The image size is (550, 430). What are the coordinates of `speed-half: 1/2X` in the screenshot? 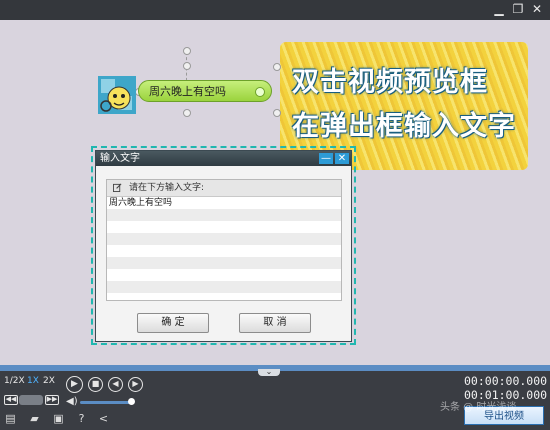 It's located at (14, 381).